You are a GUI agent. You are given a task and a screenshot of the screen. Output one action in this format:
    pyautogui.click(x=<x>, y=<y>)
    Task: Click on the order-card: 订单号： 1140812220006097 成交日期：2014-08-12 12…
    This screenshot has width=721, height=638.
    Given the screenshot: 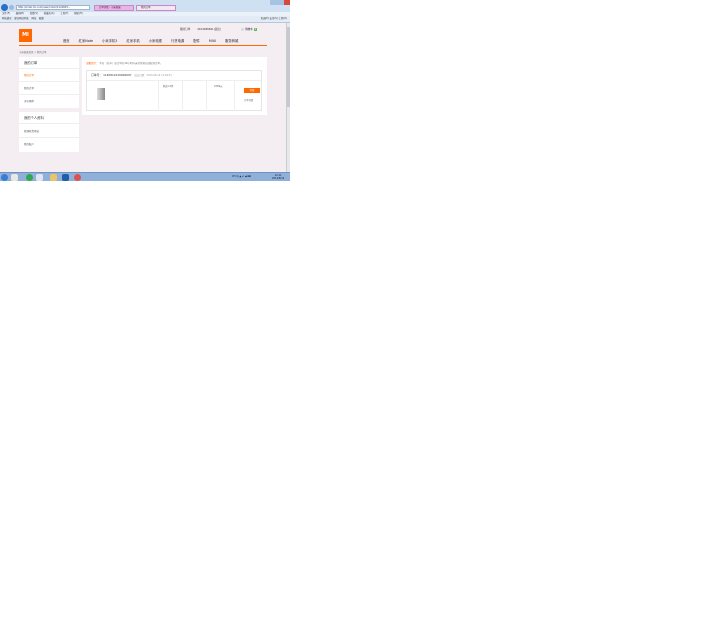 What is the action you would take?
    pyautogui.click(x=174, y=90)
    